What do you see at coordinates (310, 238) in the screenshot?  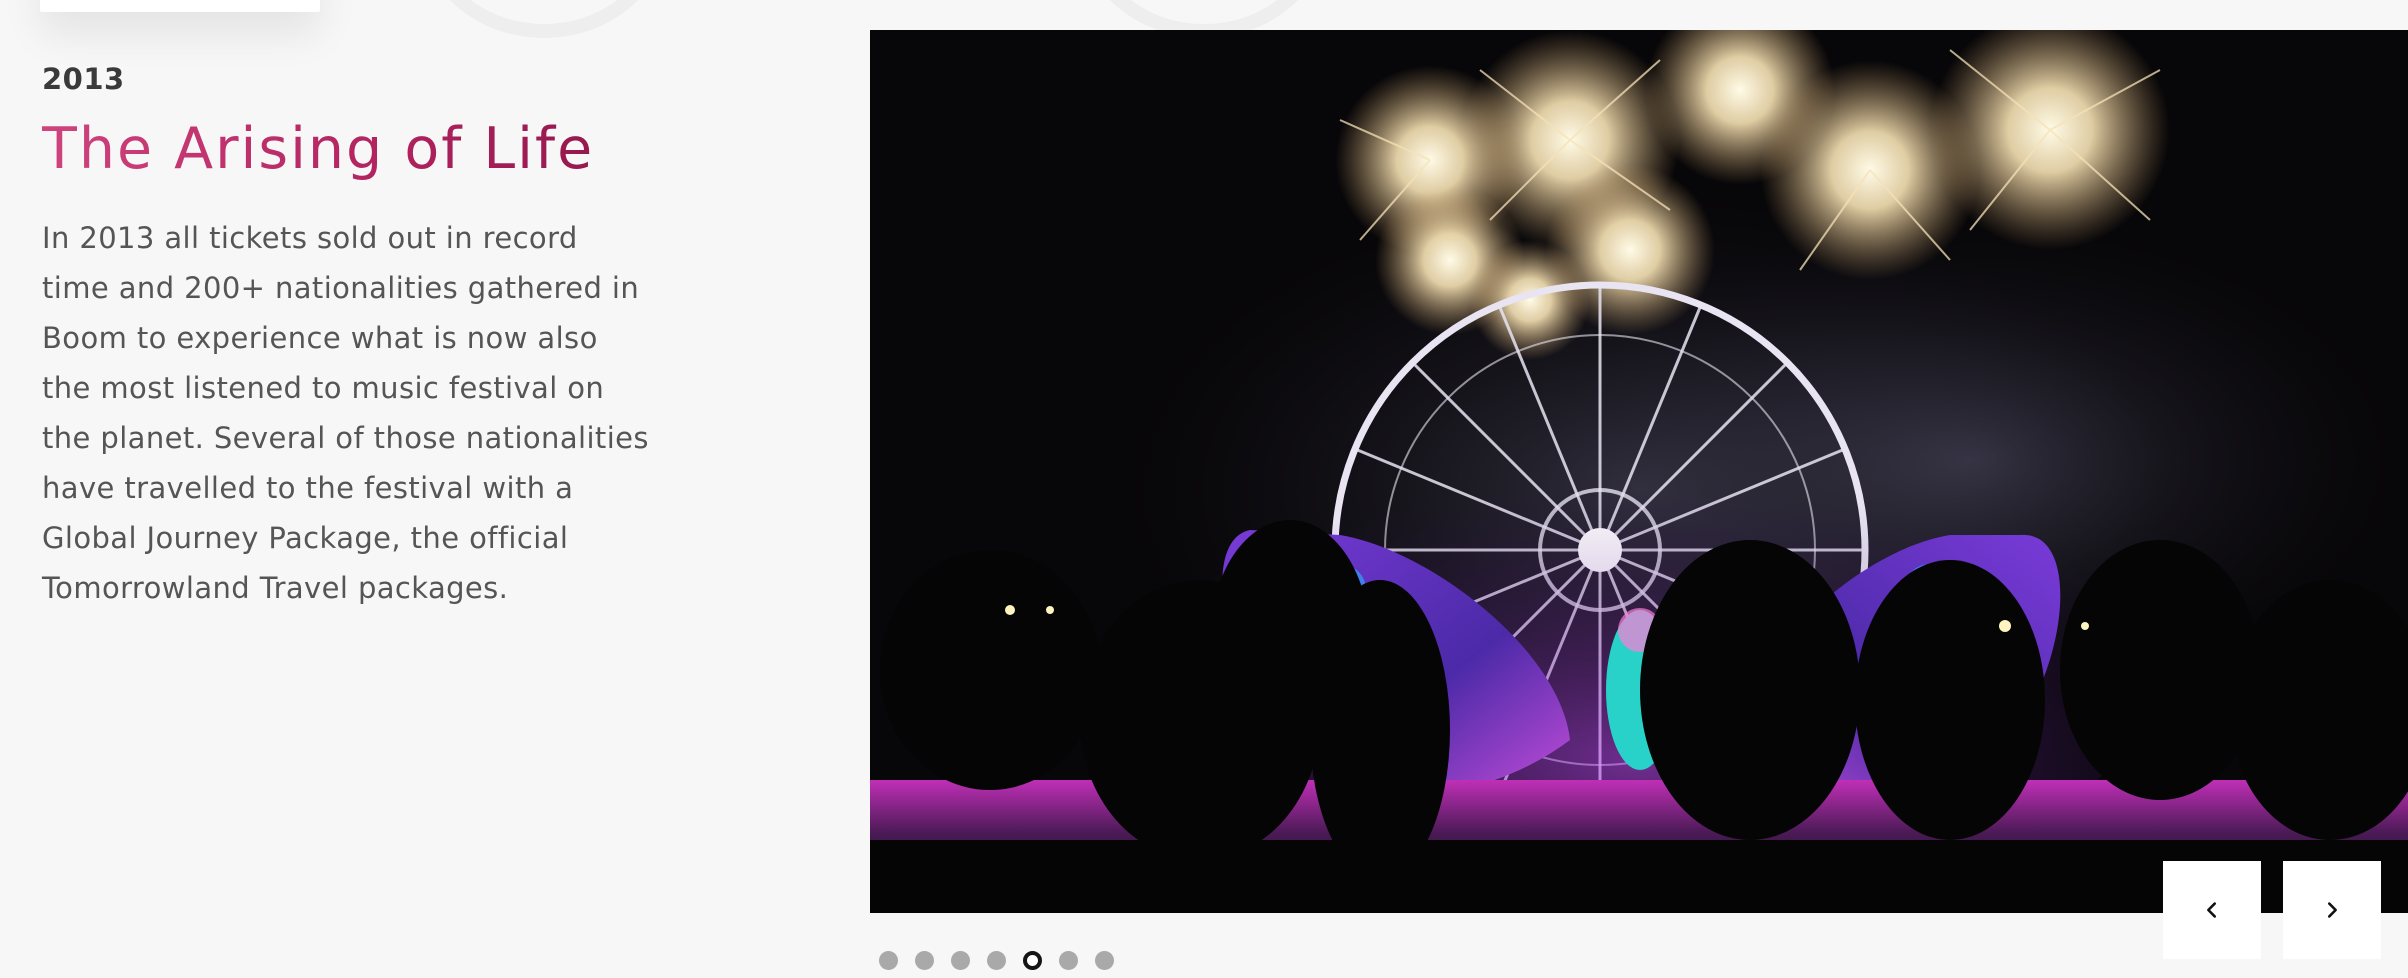 I see `description-line: In 2013 all tickets sold out in record` at bounding box center [310, 238].